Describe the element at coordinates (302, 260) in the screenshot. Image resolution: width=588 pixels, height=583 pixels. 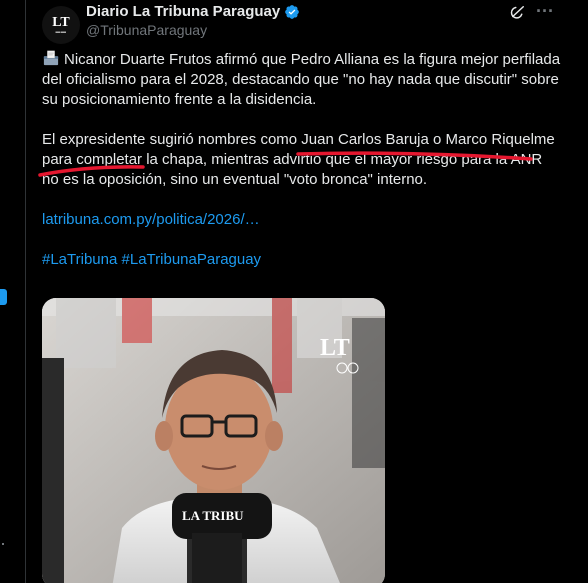
I see `hashtags: #LaTribuna #LaTribunaParaguay` at that location.